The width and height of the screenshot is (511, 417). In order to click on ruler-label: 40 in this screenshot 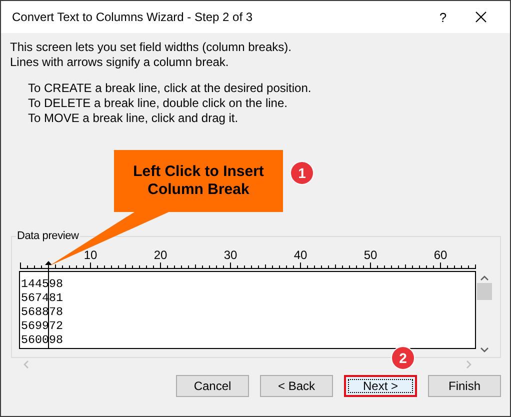, I will do `click(301, 255)`.